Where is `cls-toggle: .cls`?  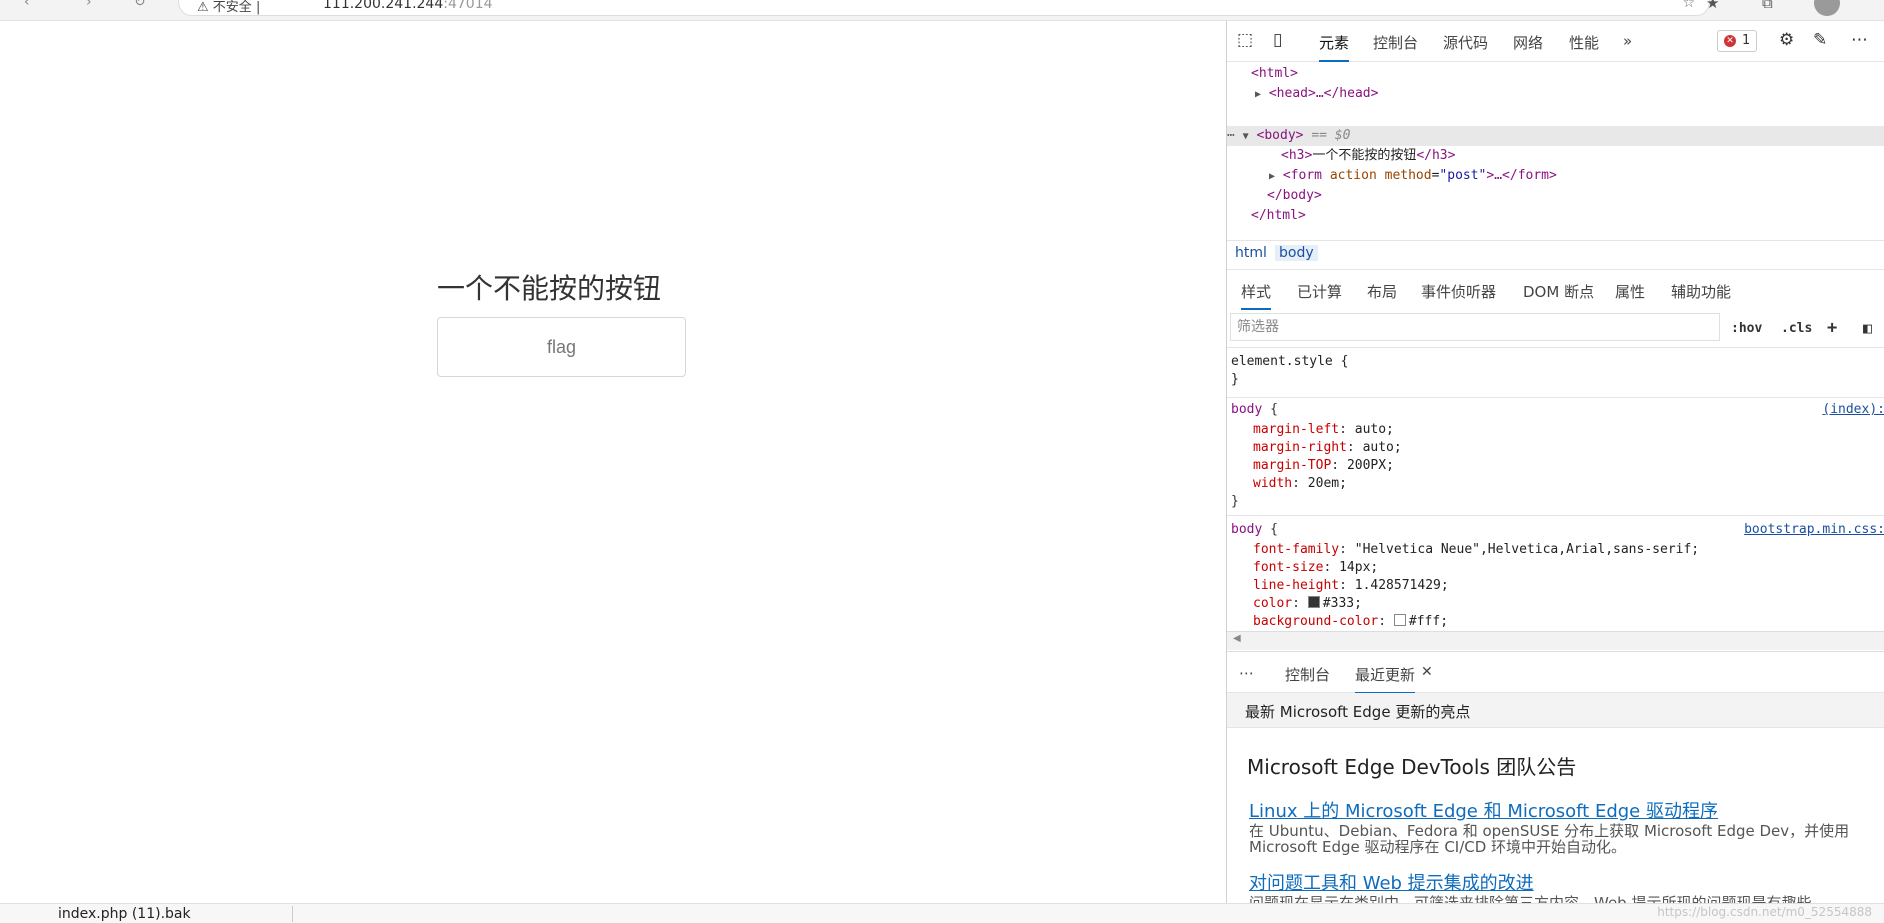 cls-toggle: .cls is located at coordinates (1796, 328).